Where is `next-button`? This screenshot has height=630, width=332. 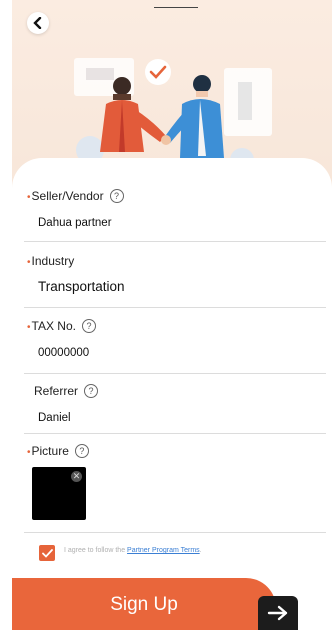 next-button is located at coordinates (278, 613).